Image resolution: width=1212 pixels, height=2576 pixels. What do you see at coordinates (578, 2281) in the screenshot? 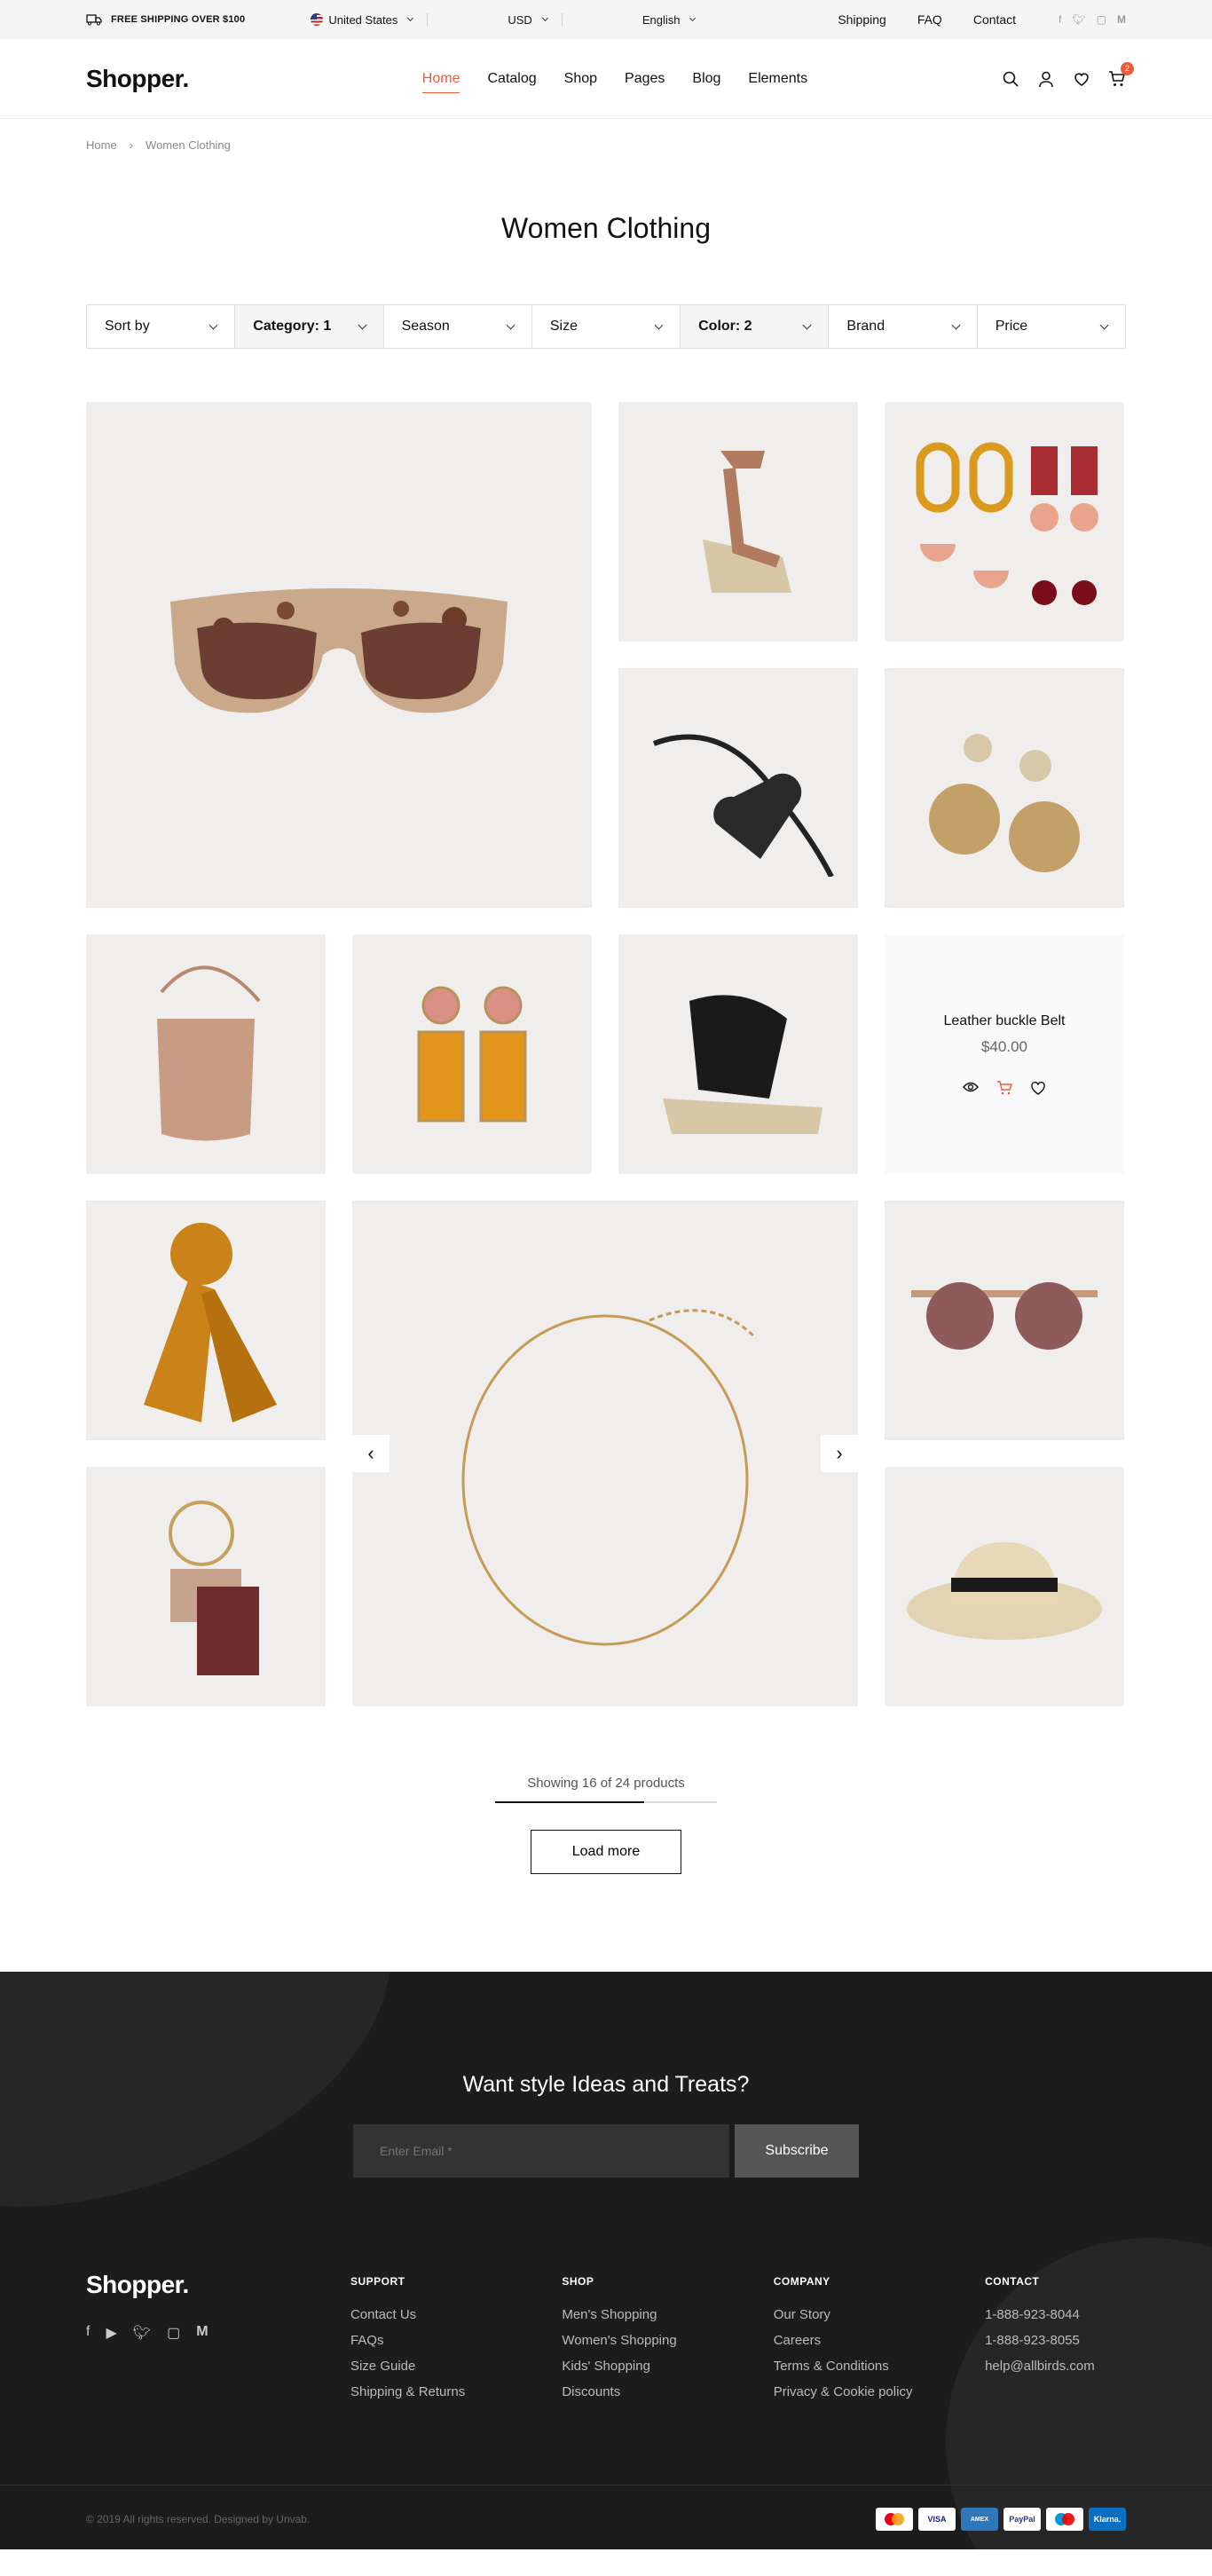
I see `footer-col-title: SHOP` at bounding box center [578, 2281].